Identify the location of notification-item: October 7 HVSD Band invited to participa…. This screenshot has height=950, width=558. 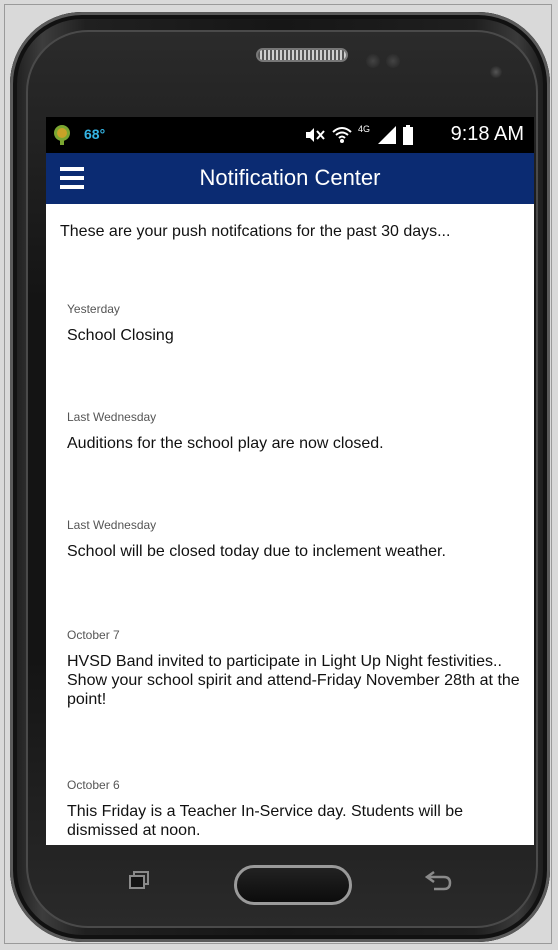
(297, 668).